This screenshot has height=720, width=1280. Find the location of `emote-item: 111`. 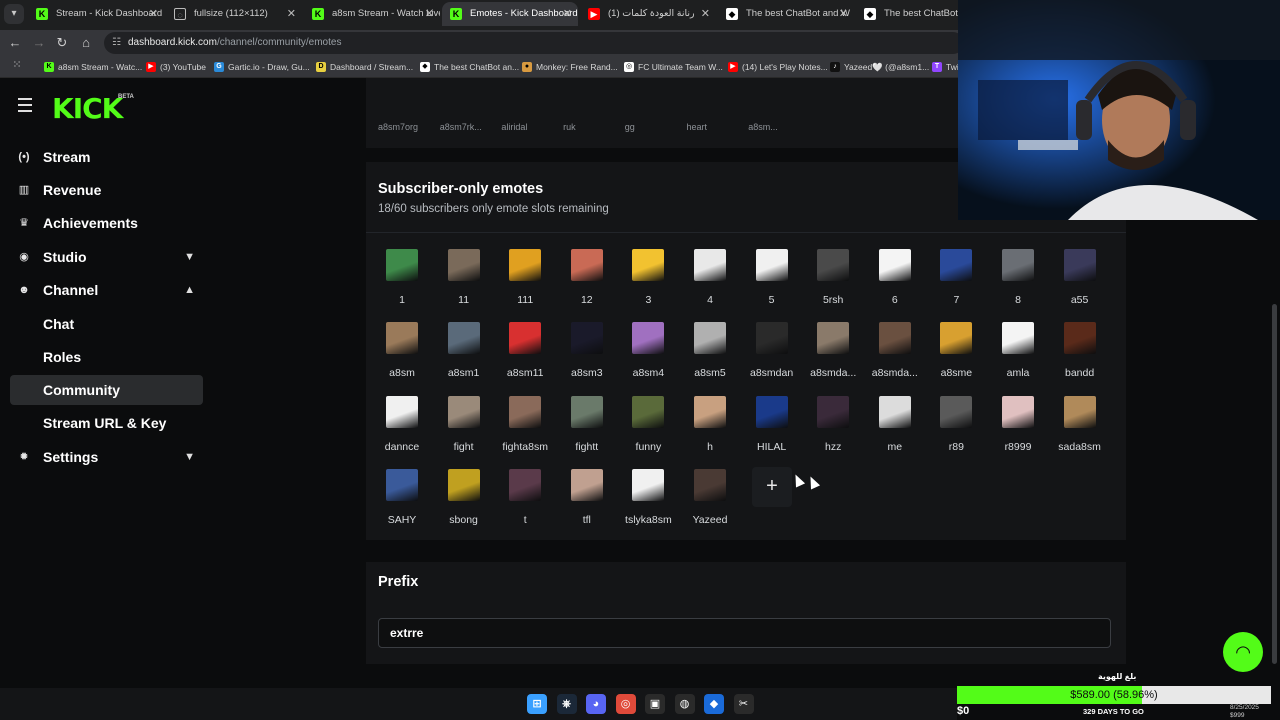

emote-item: 111 is located at coordinates (525, 282).